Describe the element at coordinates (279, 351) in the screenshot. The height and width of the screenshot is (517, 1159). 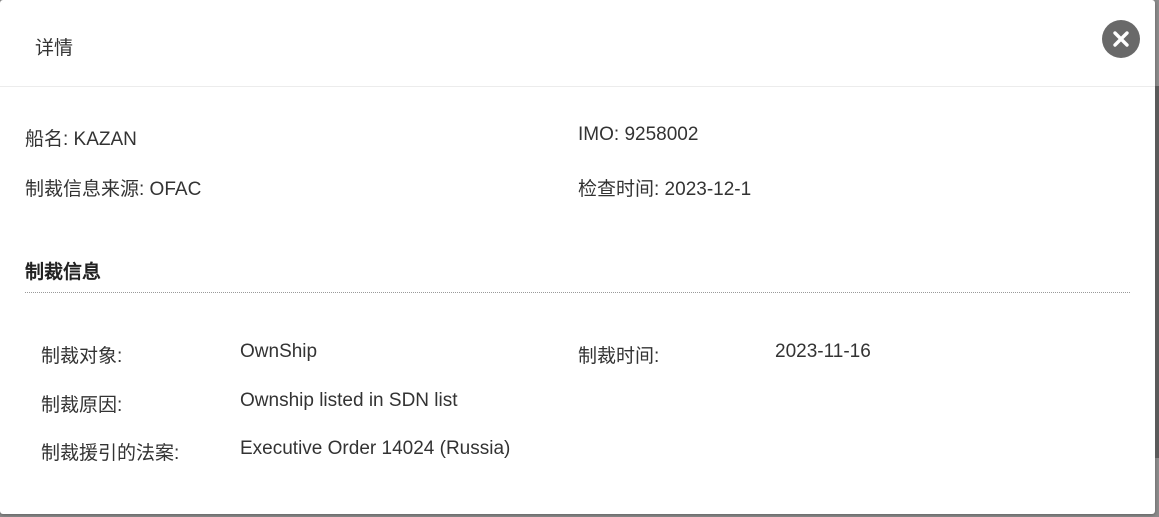
I see `sanction-target-value: OwnShip` at that location.